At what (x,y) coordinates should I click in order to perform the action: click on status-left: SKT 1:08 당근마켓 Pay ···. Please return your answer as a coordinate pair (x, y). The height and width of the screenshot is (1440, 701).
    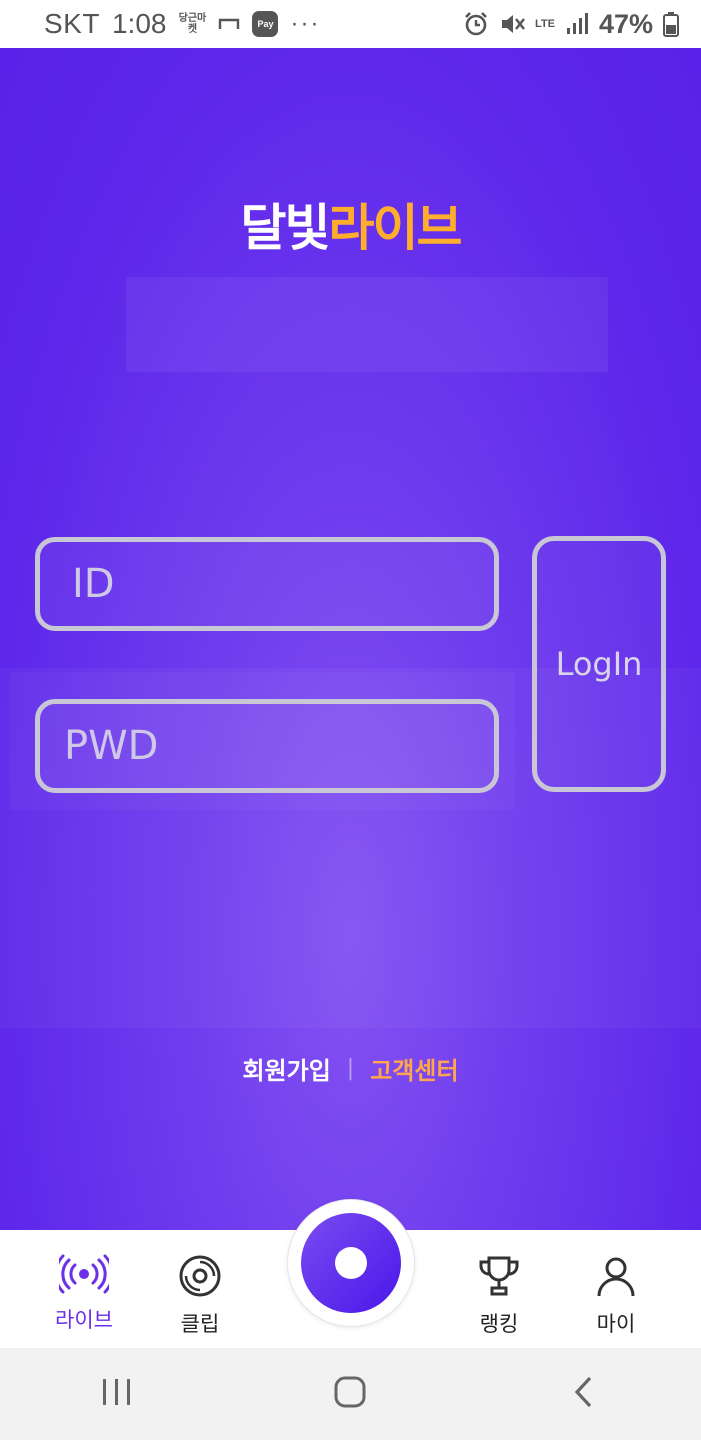
    Looking at the image, I should click on (182, 24).